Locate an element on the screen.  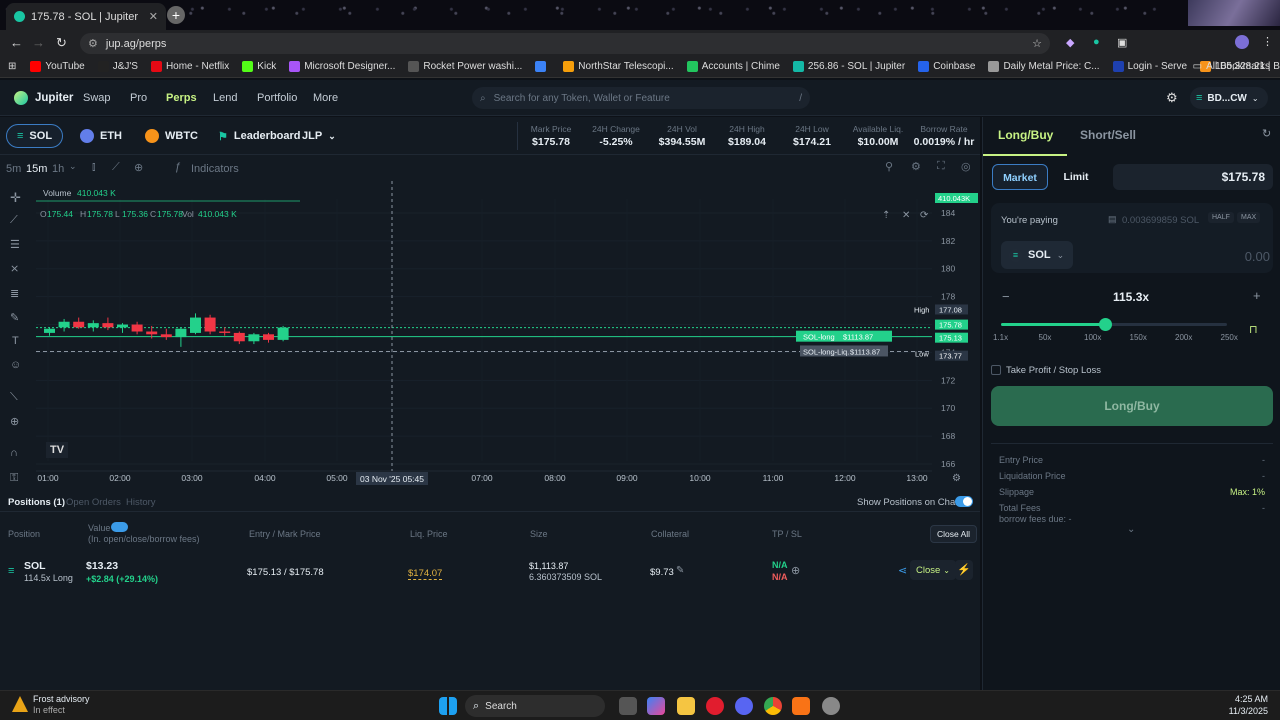
lock-icon: ⚿ is located at coordinates (14, 478).